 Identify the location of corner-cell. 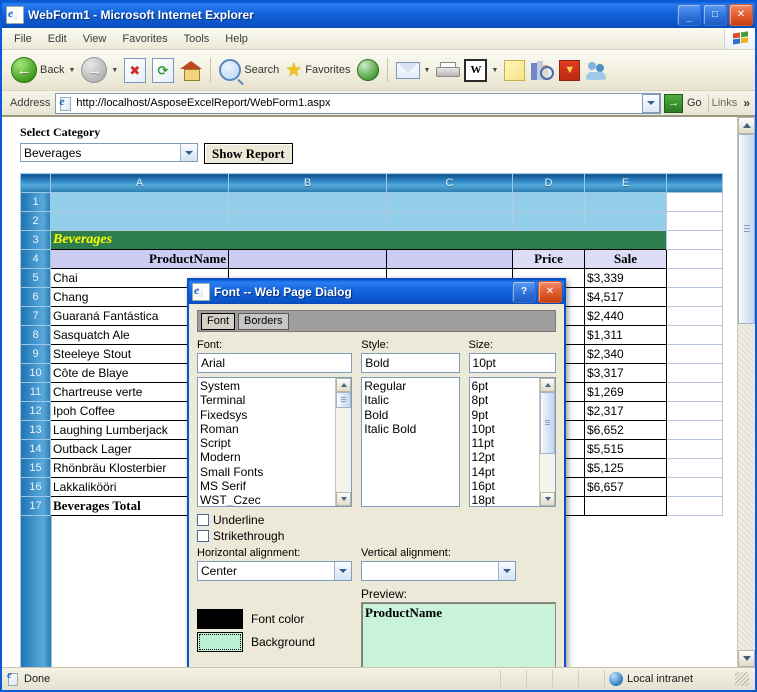
(35, 183).